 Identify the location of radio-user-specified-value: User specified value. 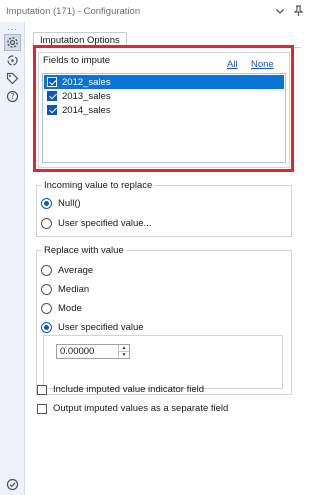
(92, 327).